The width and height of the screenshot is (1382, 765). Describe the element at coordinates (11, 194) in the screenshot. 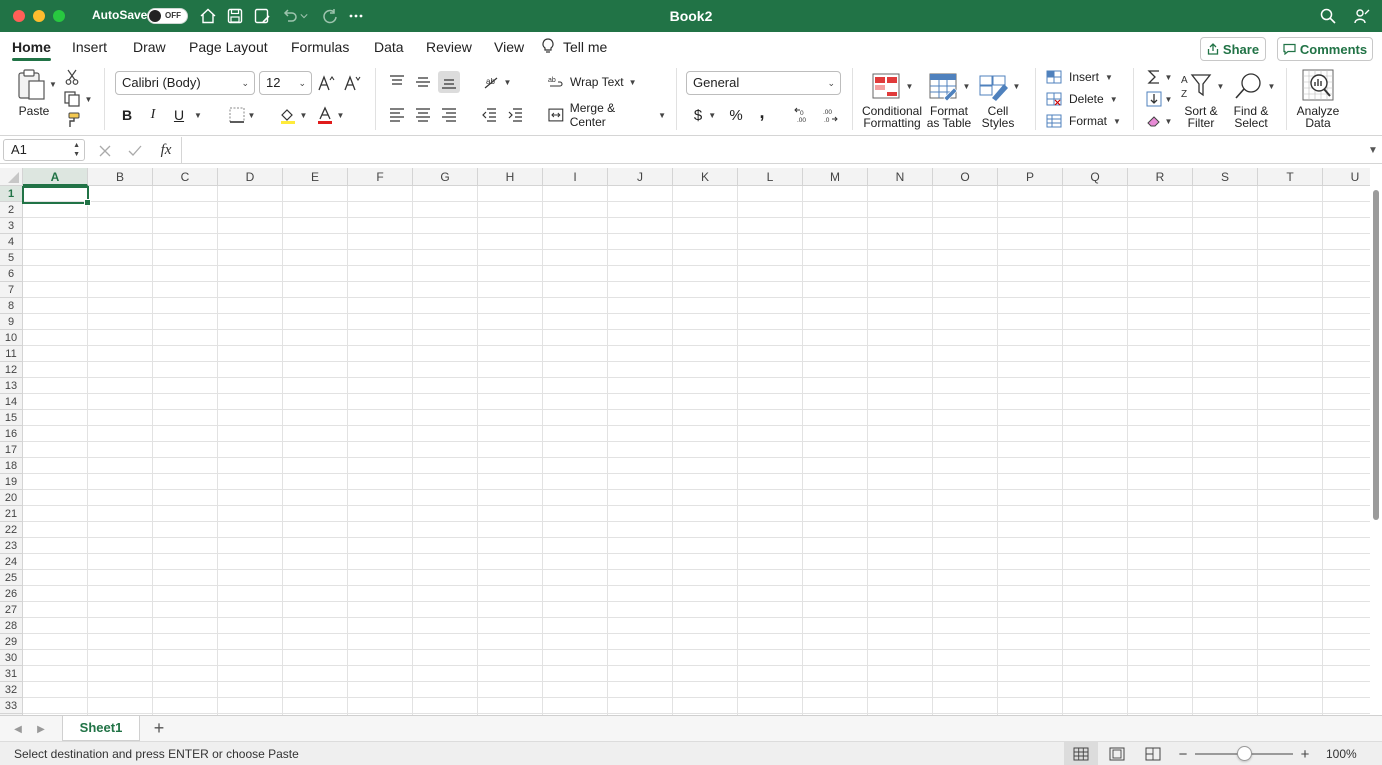

I see `row-header: 1` at that location.